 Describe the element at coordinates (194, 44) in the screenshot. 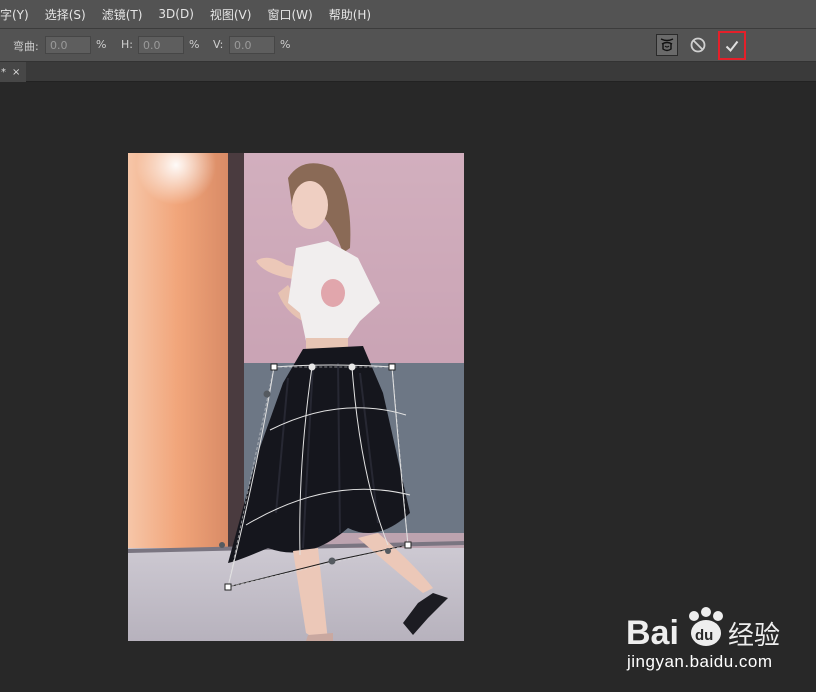

I see `h-percent: %` at that location.